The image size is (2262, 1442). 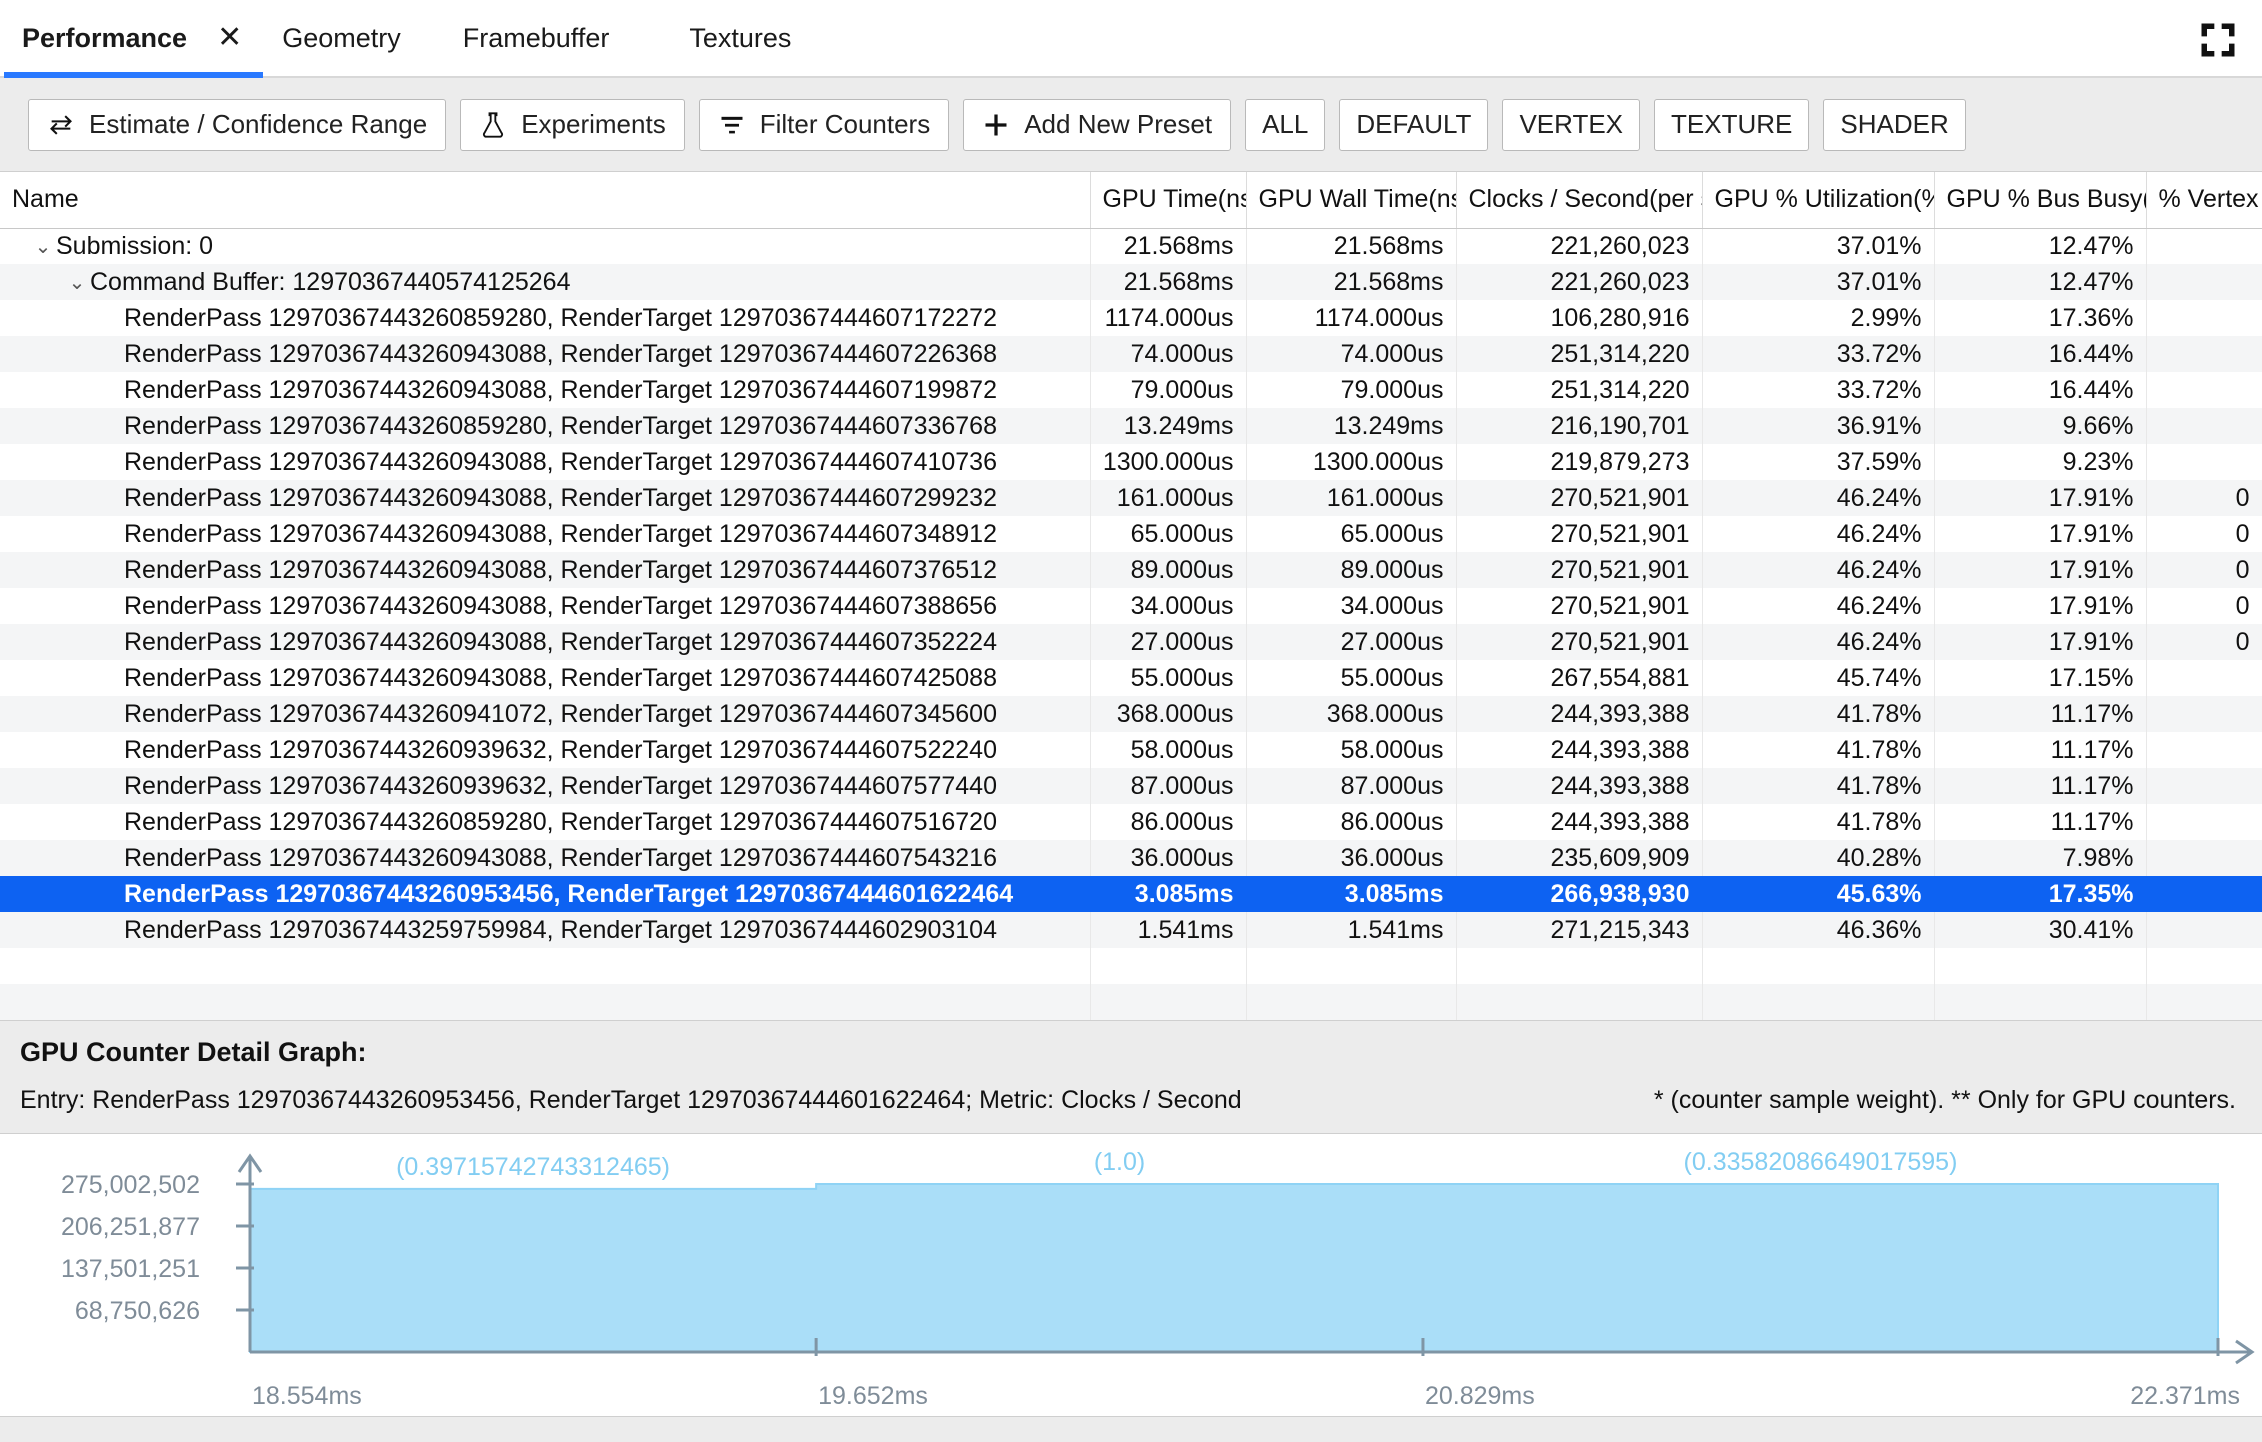 I want to click on preset-shader-label: SHADER, so click(x=1894, y=124).